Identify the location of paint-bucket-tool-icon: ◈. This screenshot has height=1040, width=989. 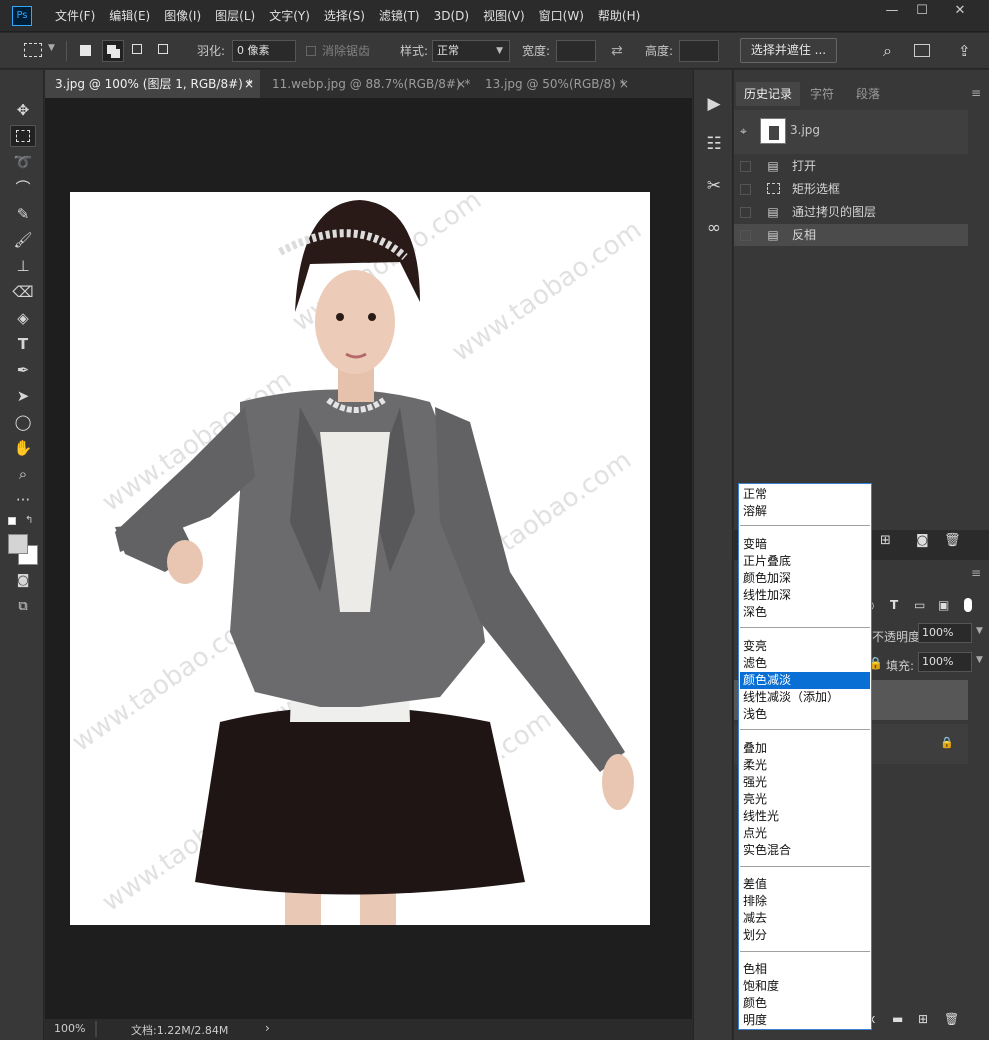
(23, 318).